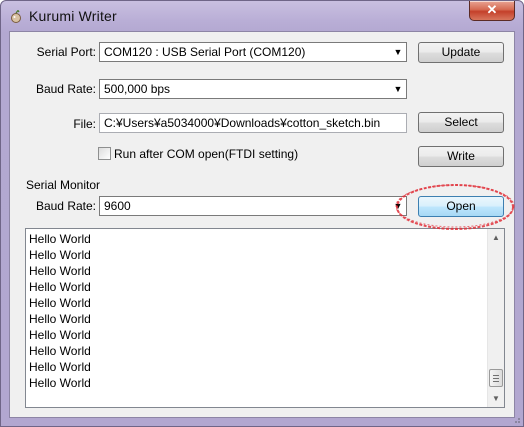 The height and width of the screenshot is (427, 524). Describe the element at coordinates (65, 206) in the screenshot. I see `monitor-baud-rate-label: Baud Rate:` at that location.